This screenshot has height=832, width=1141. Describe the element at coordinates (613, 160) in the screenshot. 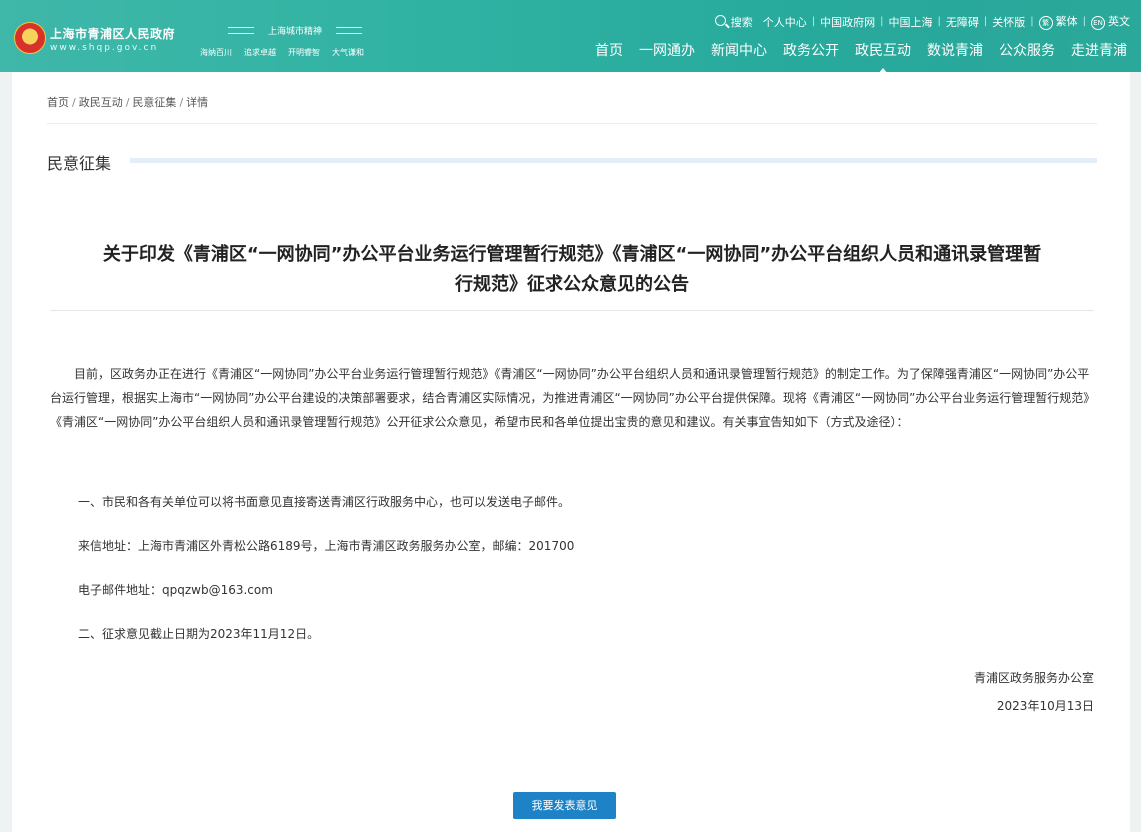

I see `section-decor-bar` at that location.